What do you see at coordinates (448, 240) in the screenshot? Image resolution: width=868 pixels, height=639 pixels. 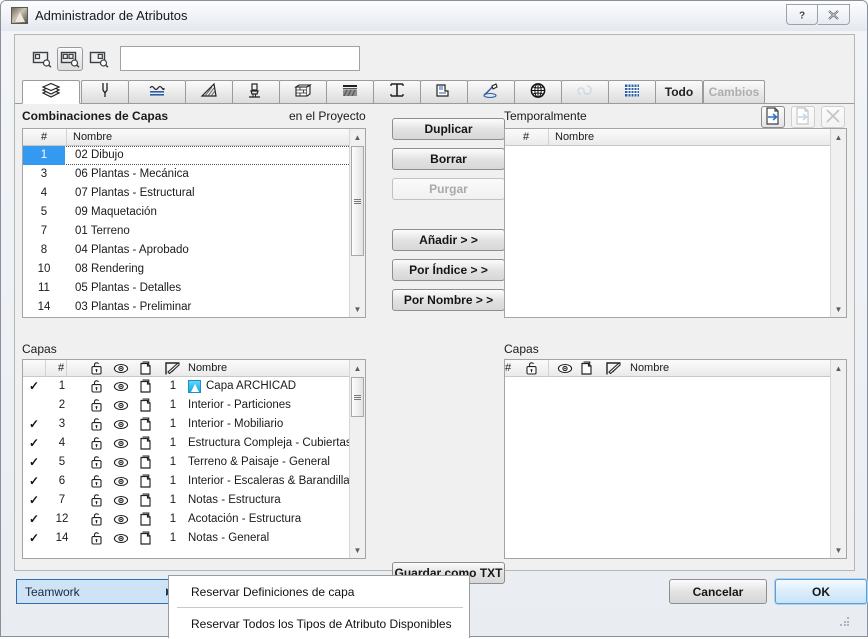 I see `button-a-adir: Añadir > >` at bounding box center [448, 240].